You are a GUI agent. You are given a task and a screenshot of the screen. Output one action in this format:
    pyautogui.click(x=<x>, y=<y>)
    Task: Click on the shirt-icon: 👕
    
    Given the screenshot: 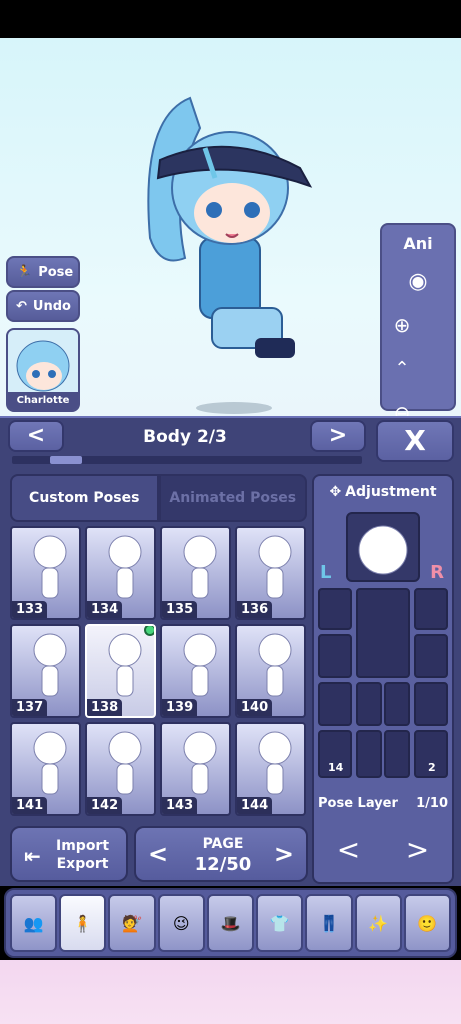 What is the action you would take?
    pyautogui.click(x=279, y=923)
    